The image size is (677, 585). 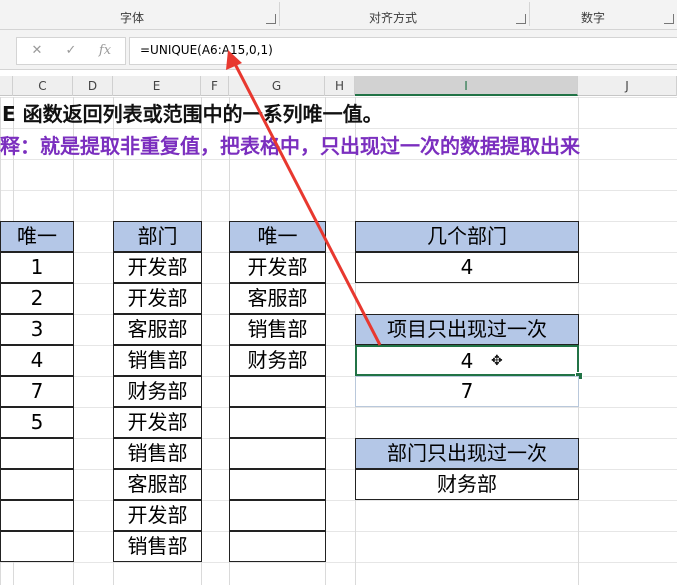 What do you see at coordinates (37, 51) in the screenshot?
I see `close-icon: ✕` at bounding box center [37, 51].